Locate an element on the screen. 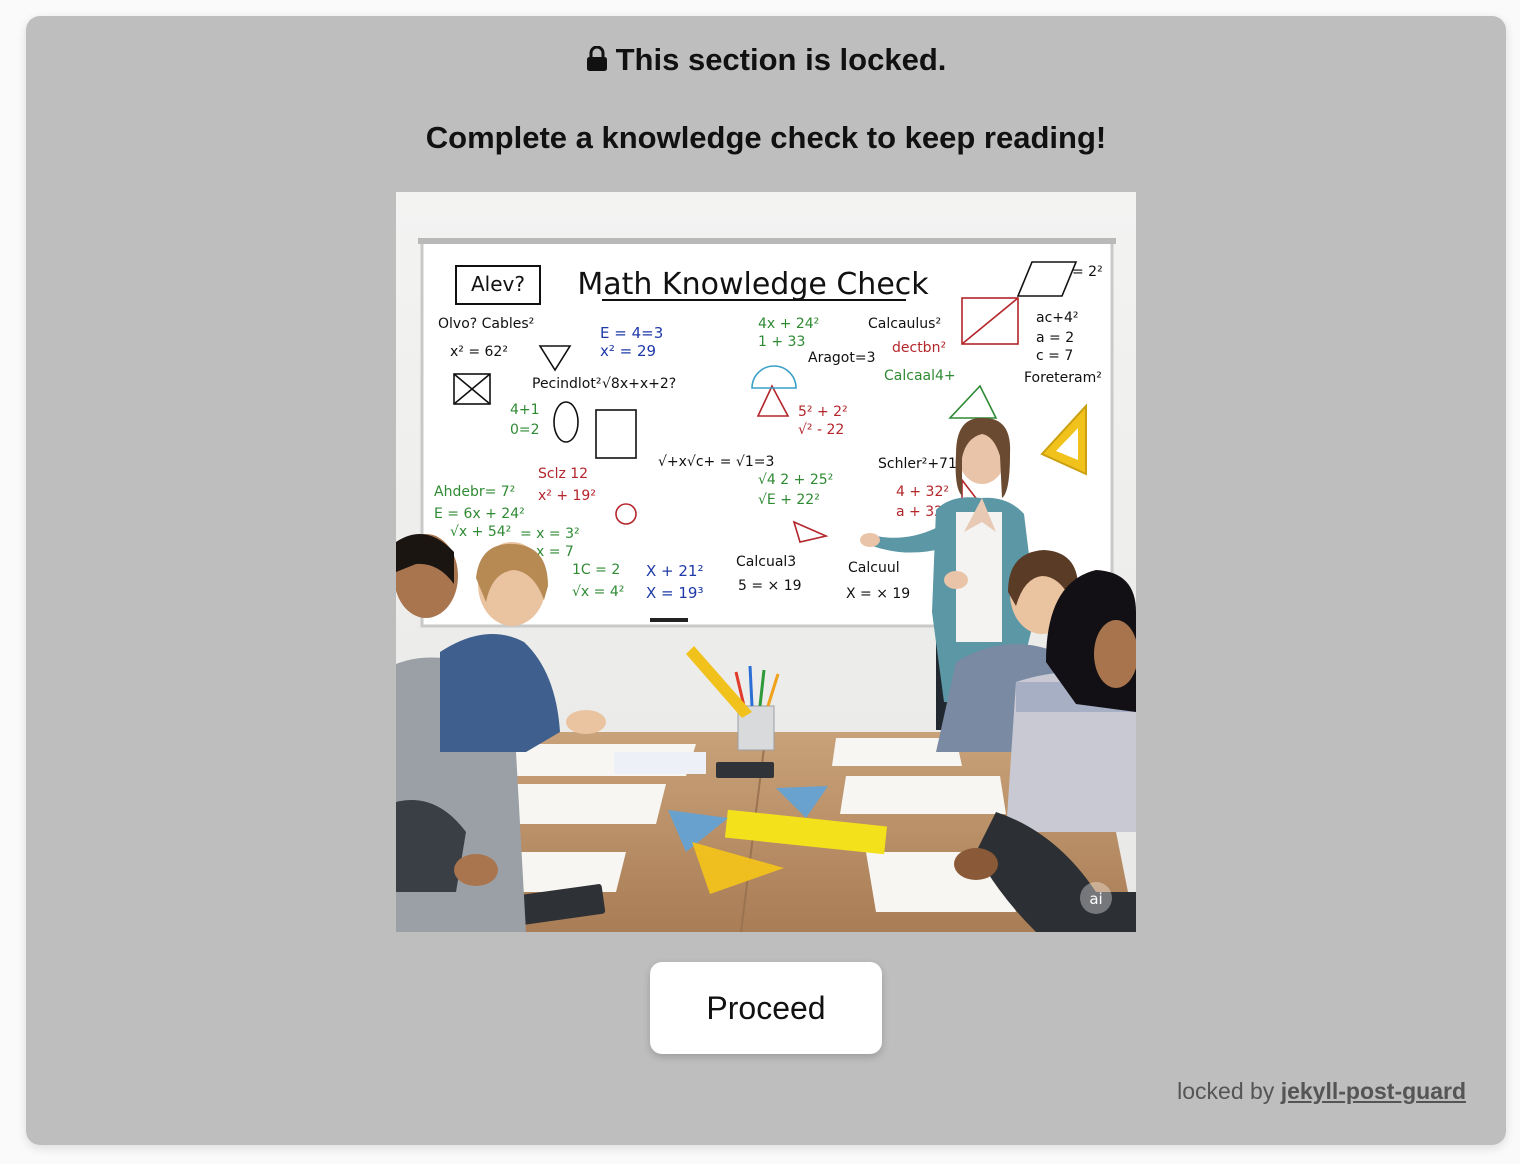 This screenshot has height=1164, width=1520. board-formula: x² = 62² is located at coordinates (479, 352).